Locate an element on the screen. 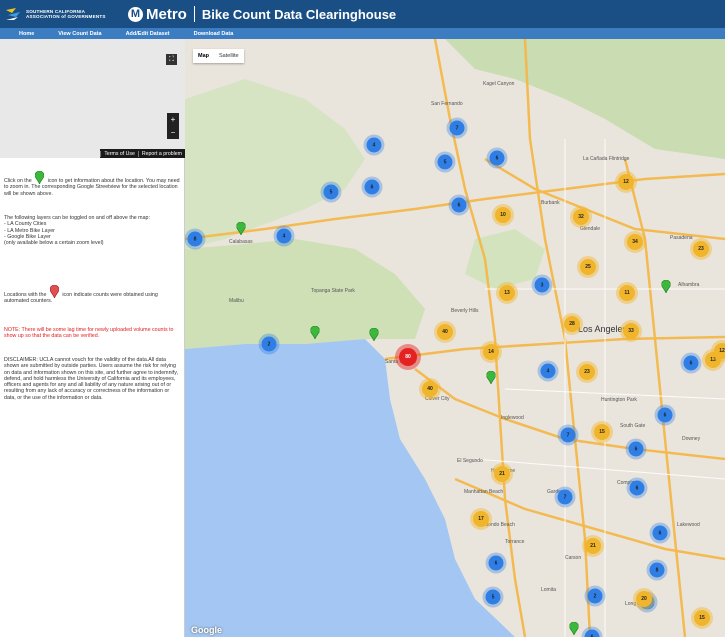 The height and width of the screenshot is (637, 725). scag-logo-icon is located at coordinates (13, 14).